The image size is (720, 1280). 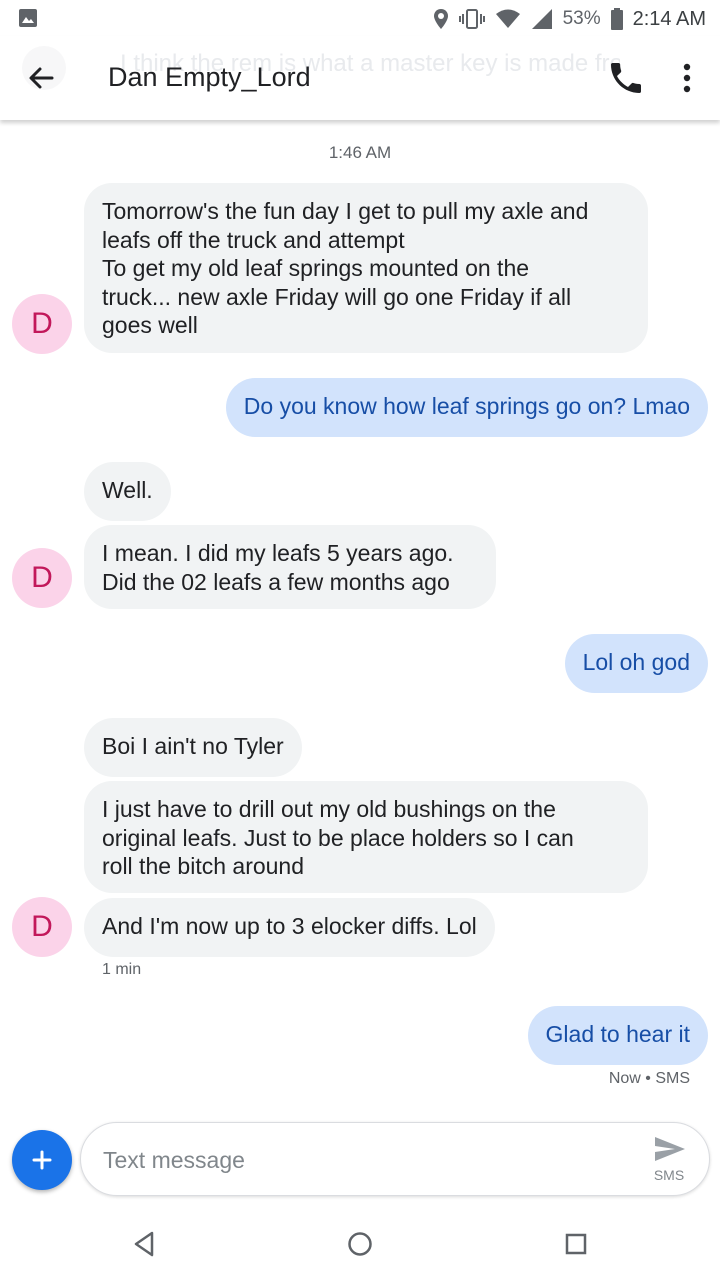 I want to click on message-timestamp: 1:46 AM, so click(x=360, y=152).